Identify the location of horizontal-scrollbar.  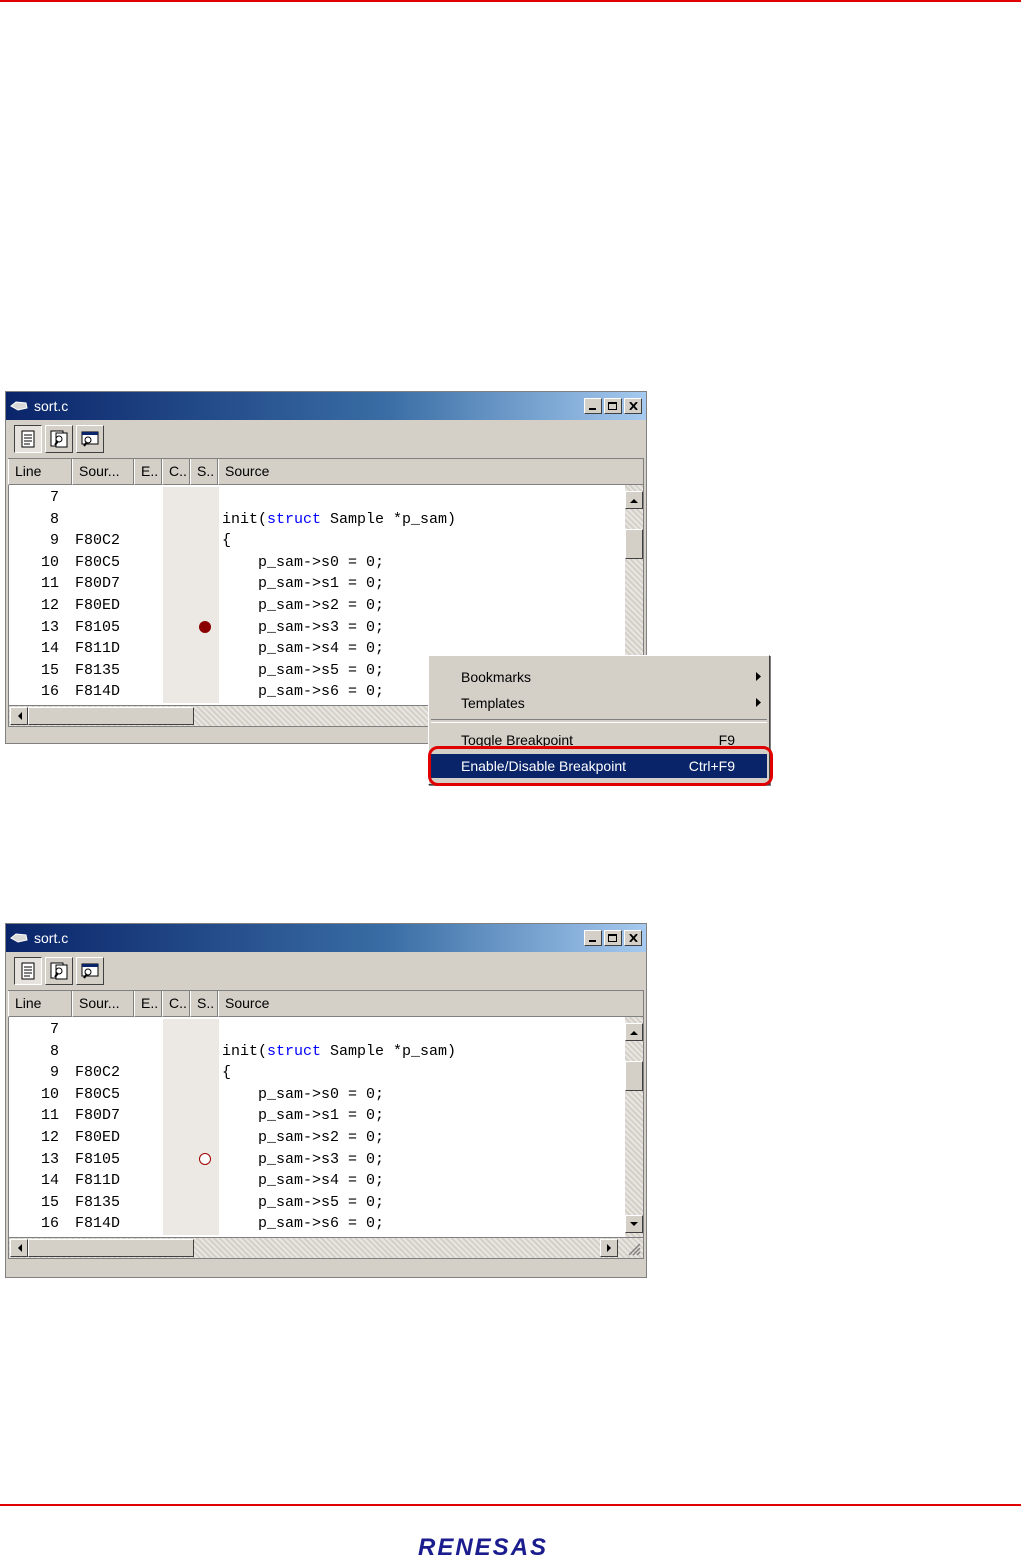
(326, 1248).